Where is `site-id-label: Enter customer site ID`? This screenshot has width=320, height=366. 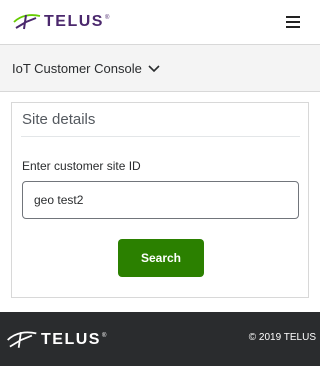 site-id-label: Enter customer site ID is located at coordinates (81, 166).